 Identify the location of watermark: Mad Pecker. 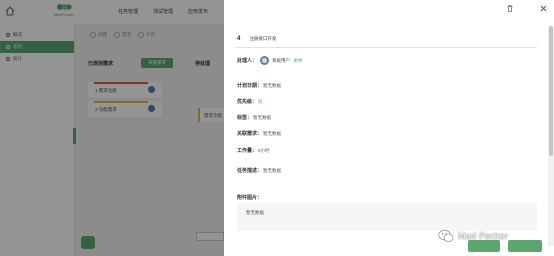
(473, 236).